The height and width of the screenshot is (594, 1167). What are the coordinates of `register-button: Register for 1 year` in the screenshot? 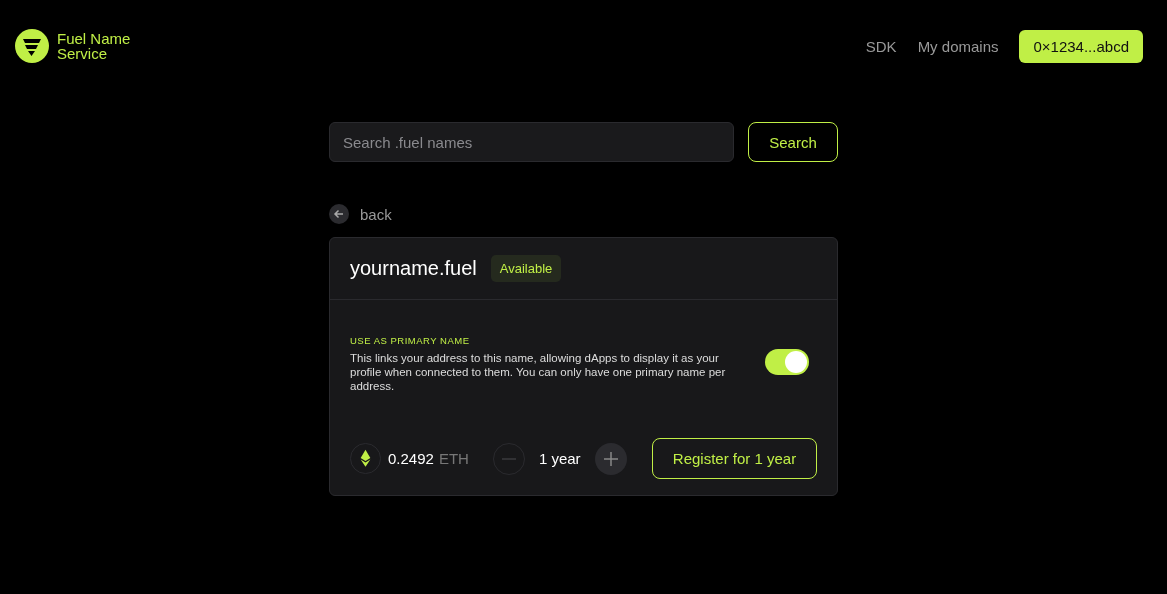 It's located at (734, 458).